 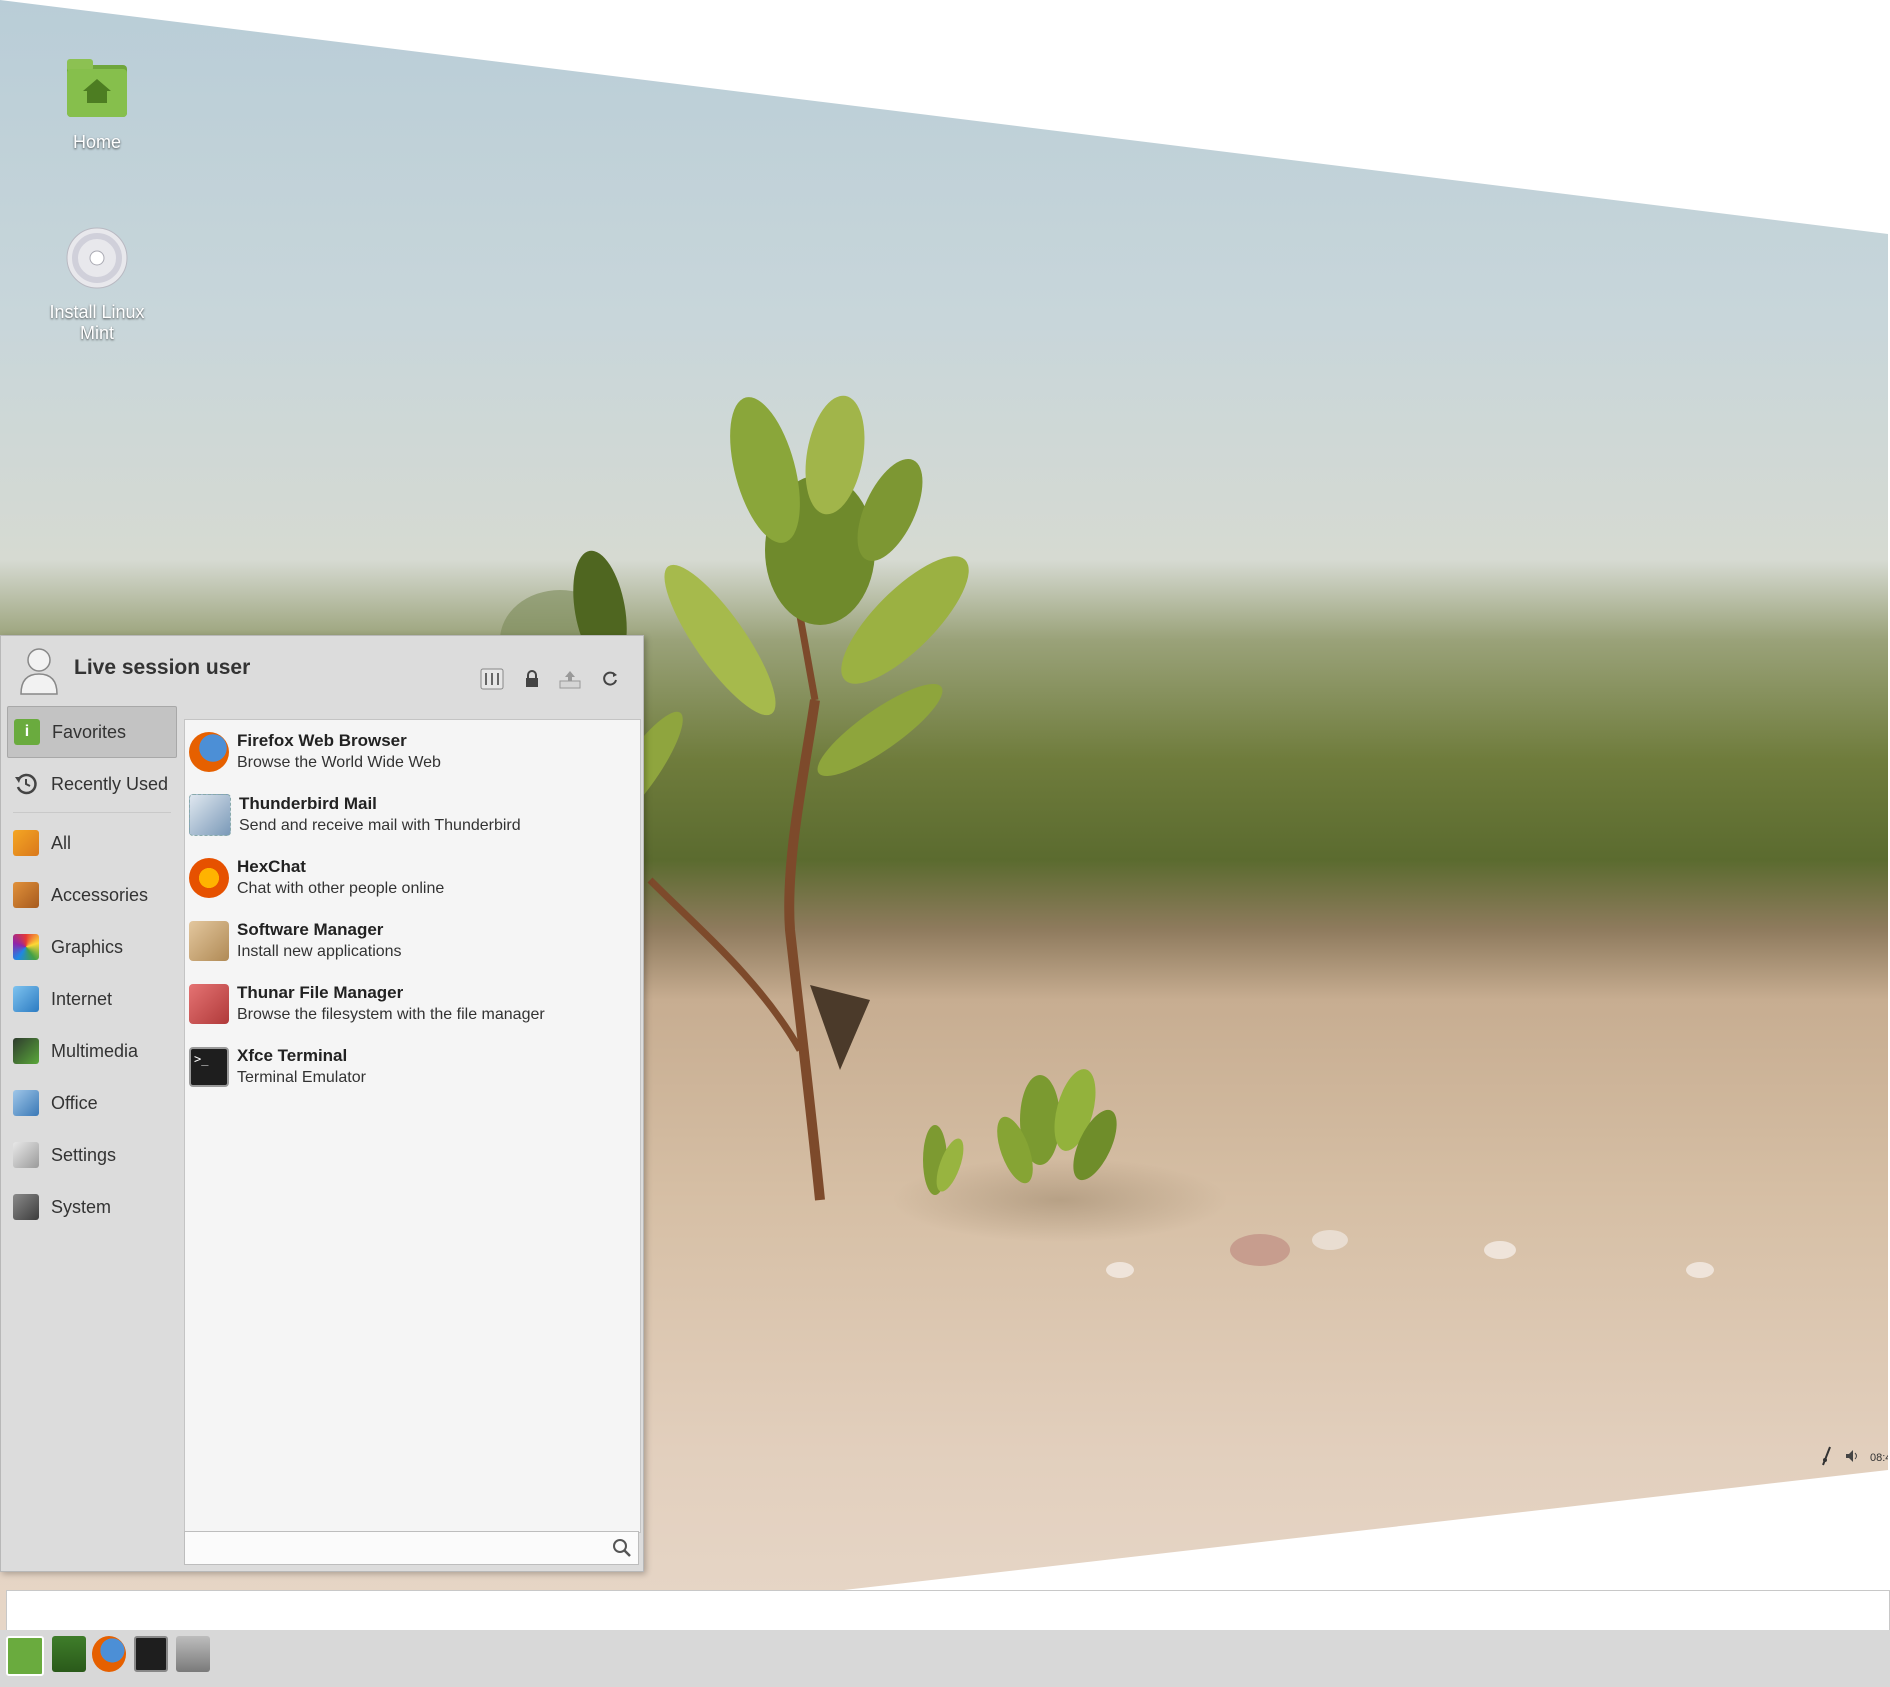 I want to click on terminal-launcher-icon, so click(x=151, y=1654).